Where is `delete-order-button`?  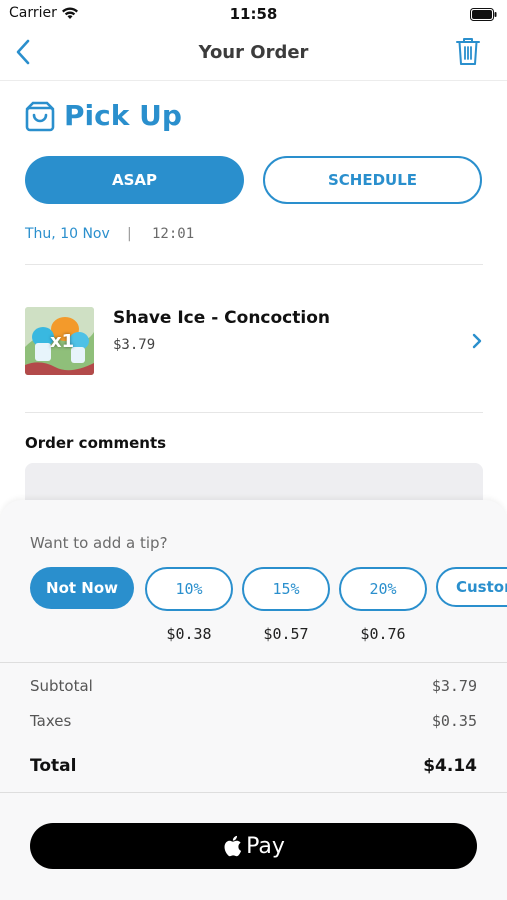
delete-order-button is located at coordinates (468, 53).